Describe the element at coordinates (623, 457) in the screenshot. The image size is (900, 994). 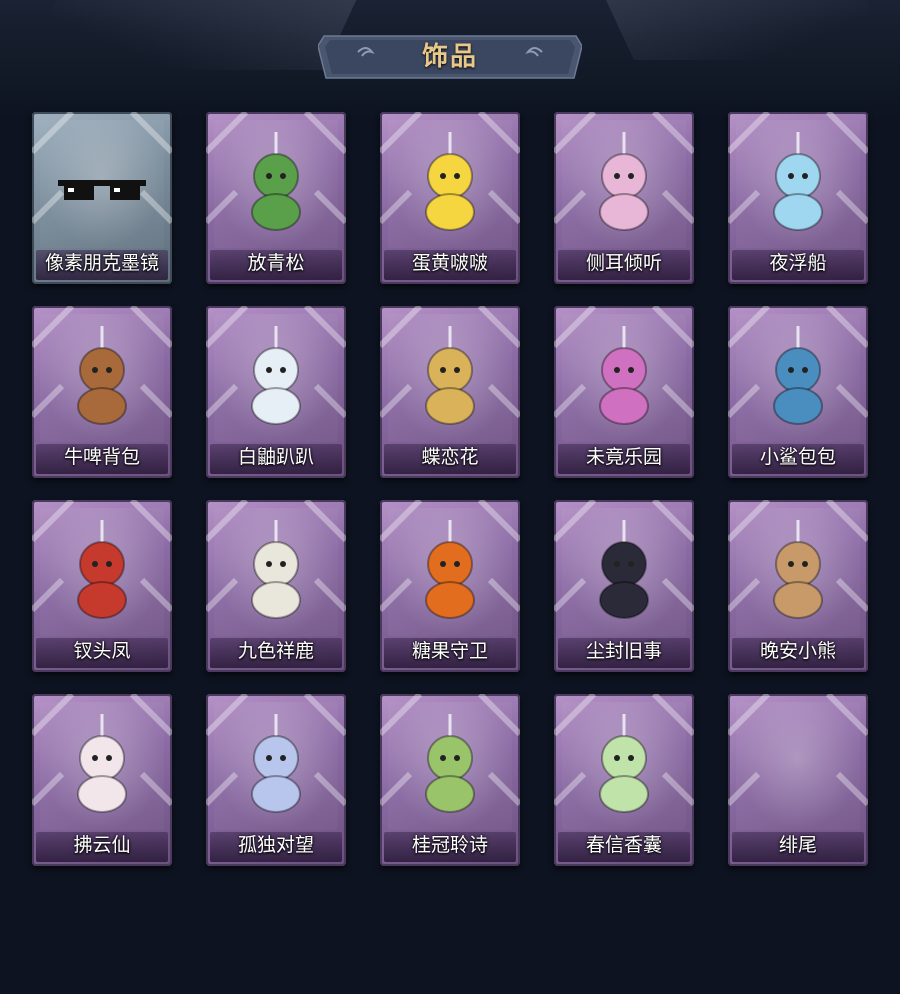
I see `accessory-name: 未竟乐园` at that location.